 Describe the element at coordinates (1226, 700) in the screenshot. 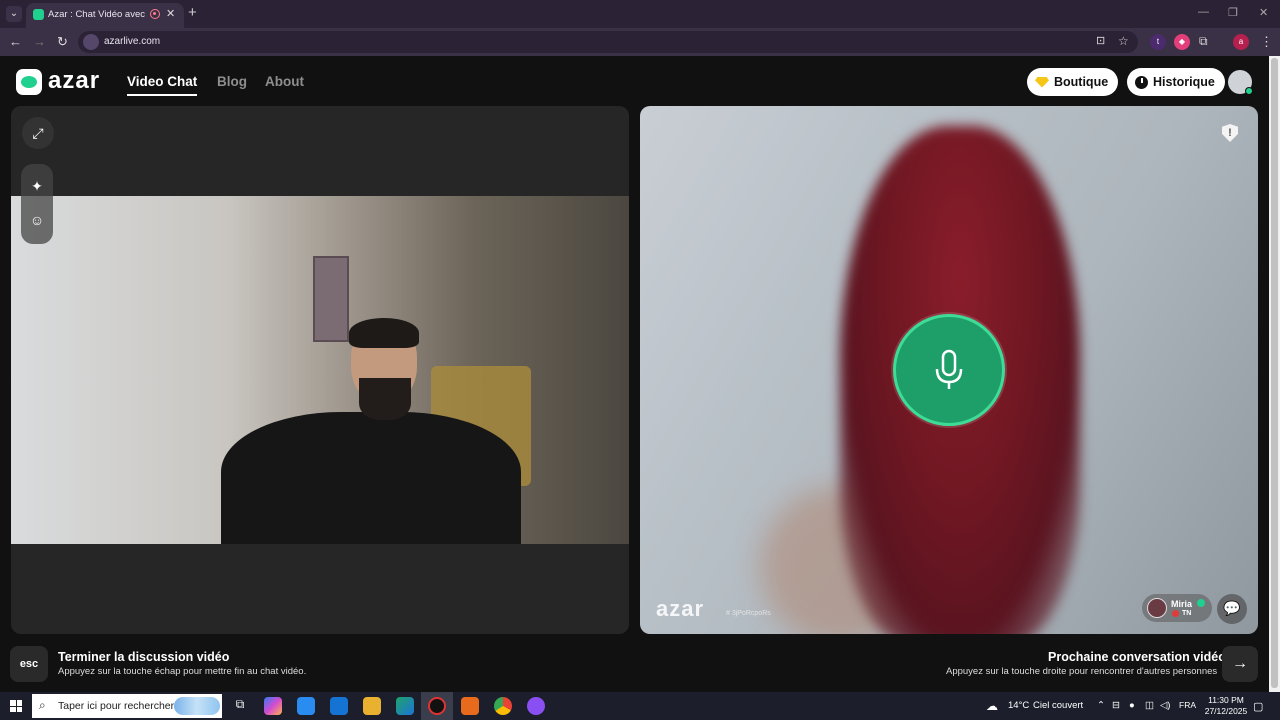

I see `clock-time: 11:30 PM` at that location.